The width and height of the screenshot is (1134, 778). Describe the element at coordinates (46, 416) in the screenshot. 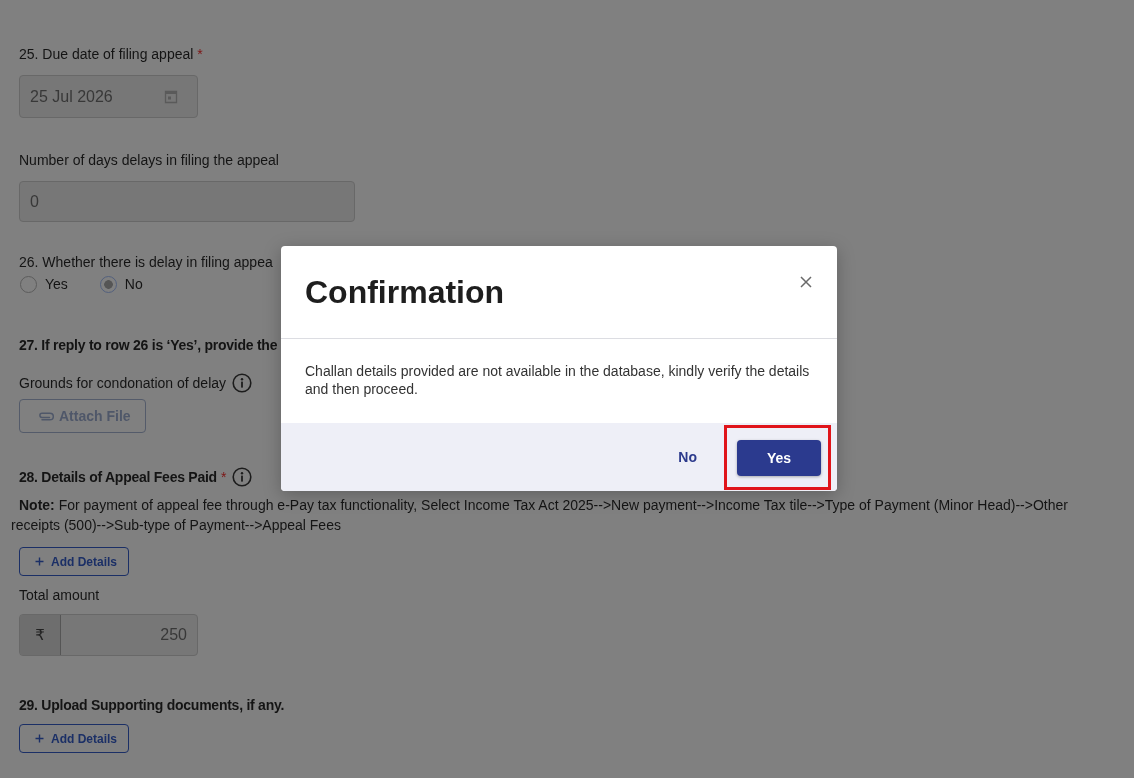

I see `paperclip-icon` at that location.